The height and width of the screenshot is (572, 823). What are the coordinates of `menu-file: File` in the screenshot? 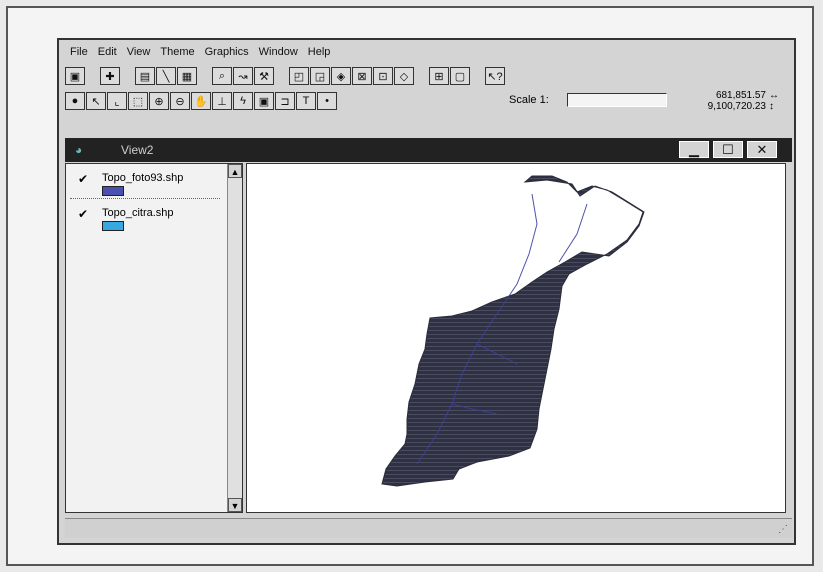 It's located at (79, 54).